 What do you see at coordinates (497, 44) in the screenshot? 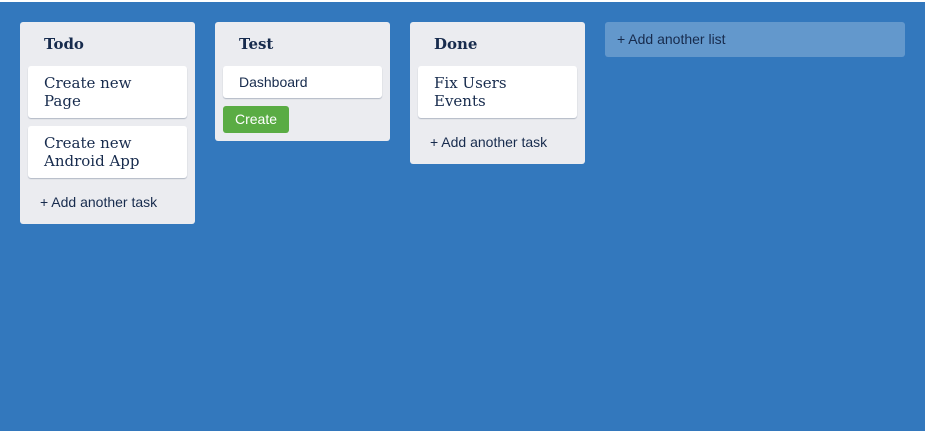
I see `list-title: Done` at bounding box center [497, 44].